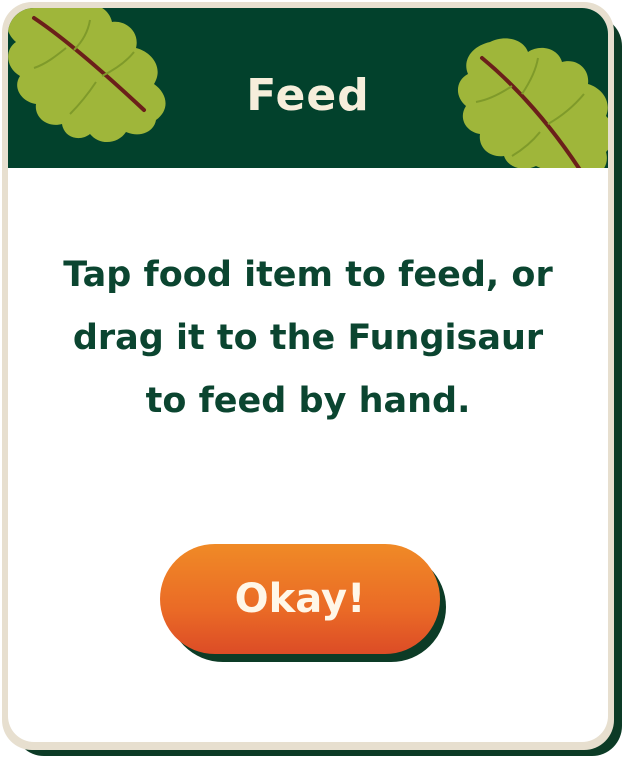  I want to click on okay-button: Okay!, so click(300, 599).